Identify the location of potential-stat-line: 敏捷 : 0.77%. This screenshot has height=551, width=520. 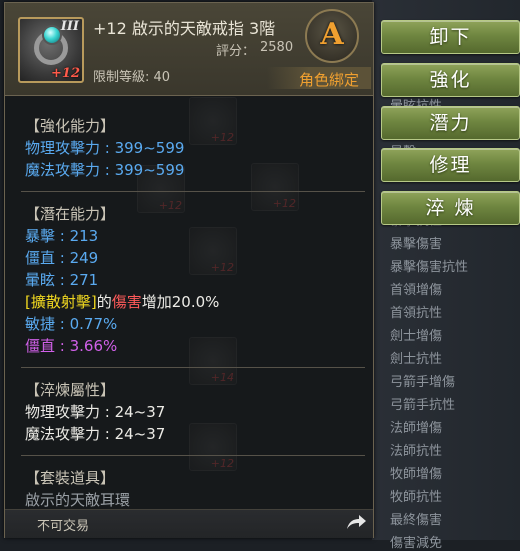
(71, 324).